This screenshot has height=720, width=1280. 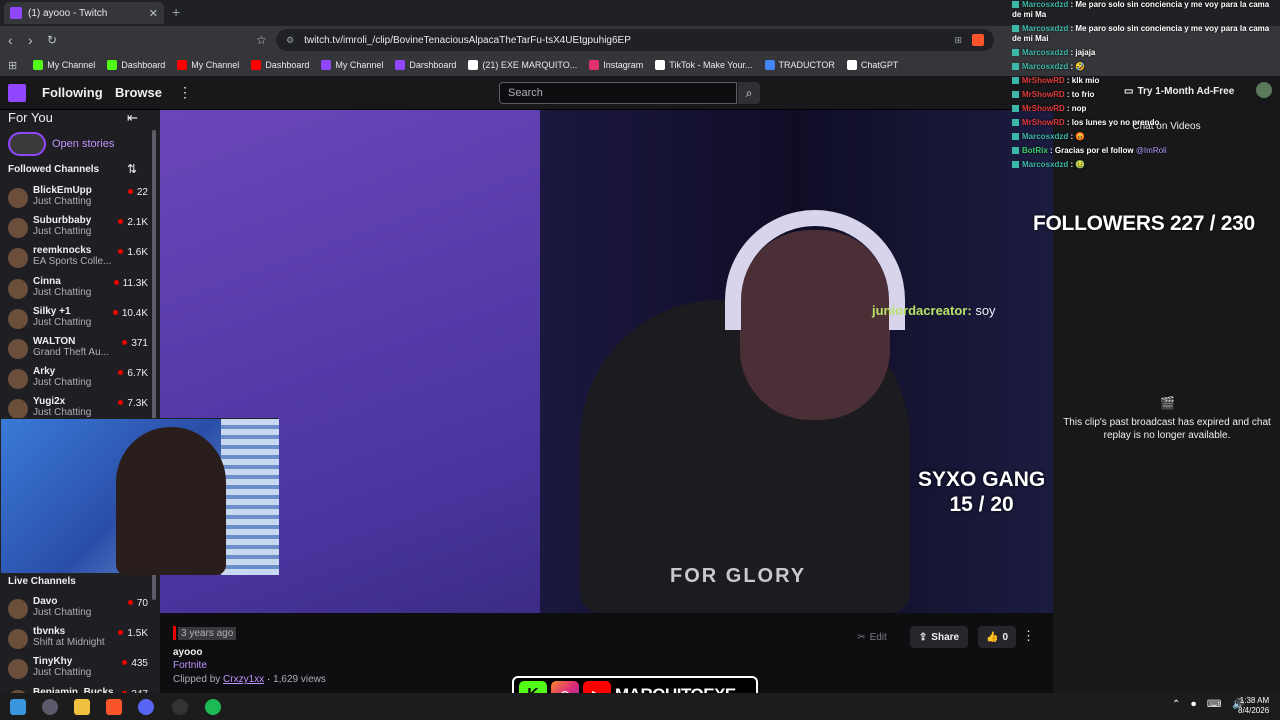 What do you see at coordinates (290, 40) in the screenshot?
I see `site-info-icon: ⚙` at bounding box center [290, 40].